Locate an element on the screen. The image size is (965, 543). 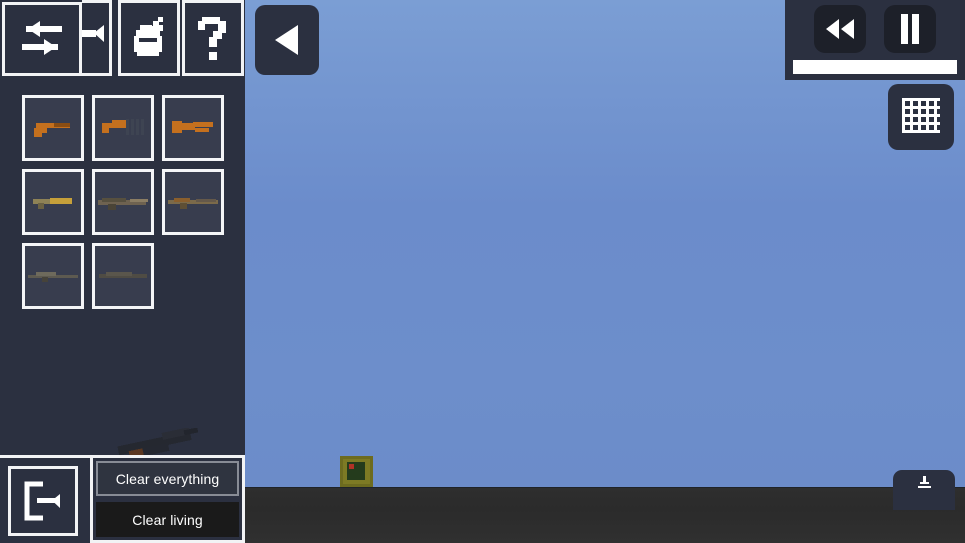
rewind-icon is located at coordinates (840, 29).